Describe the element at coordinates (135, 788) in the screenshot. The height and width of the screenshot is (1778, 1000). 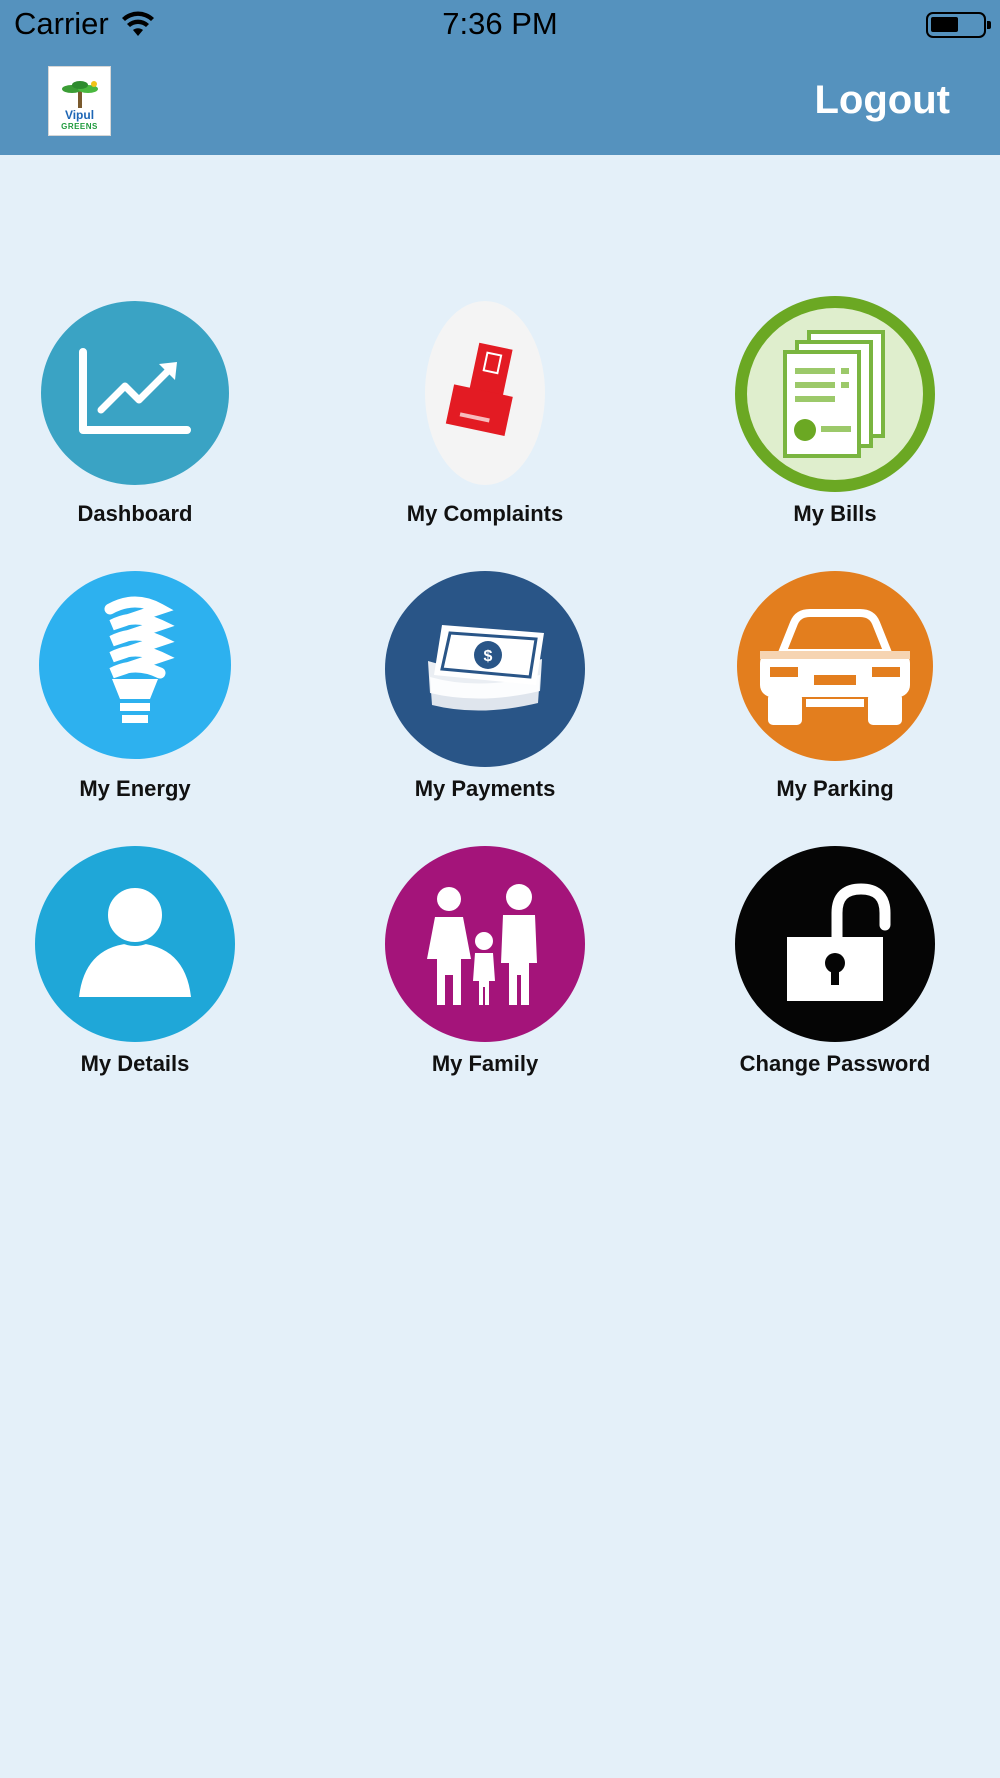
I see `tile-label: My Energy` at that location.